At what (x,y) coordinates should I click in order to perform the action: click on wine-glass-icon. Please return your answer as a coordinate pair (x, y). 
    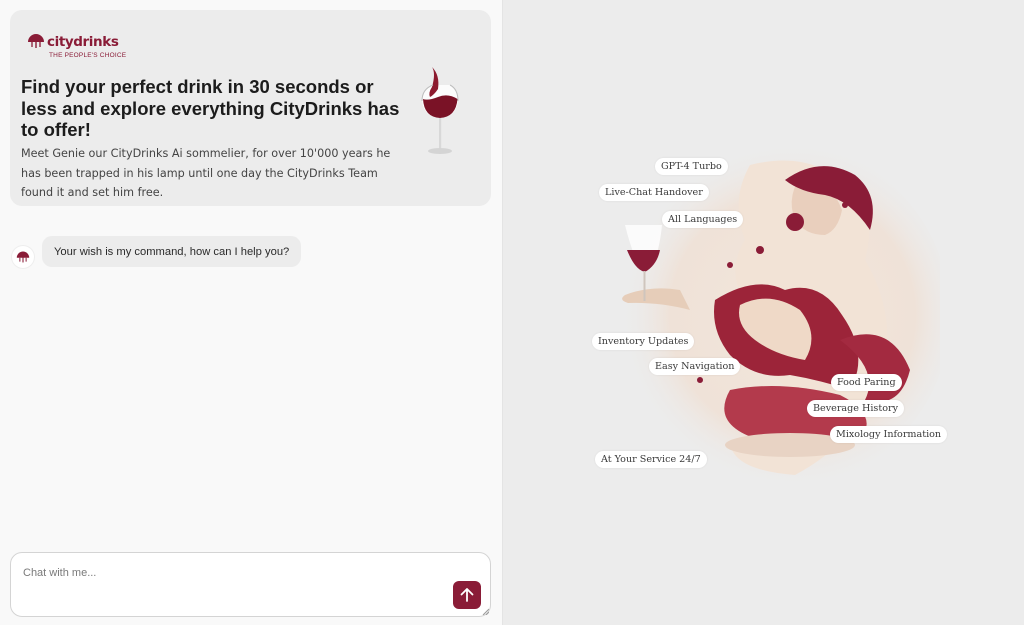
    Looking at the image, I should click on (440, 110).